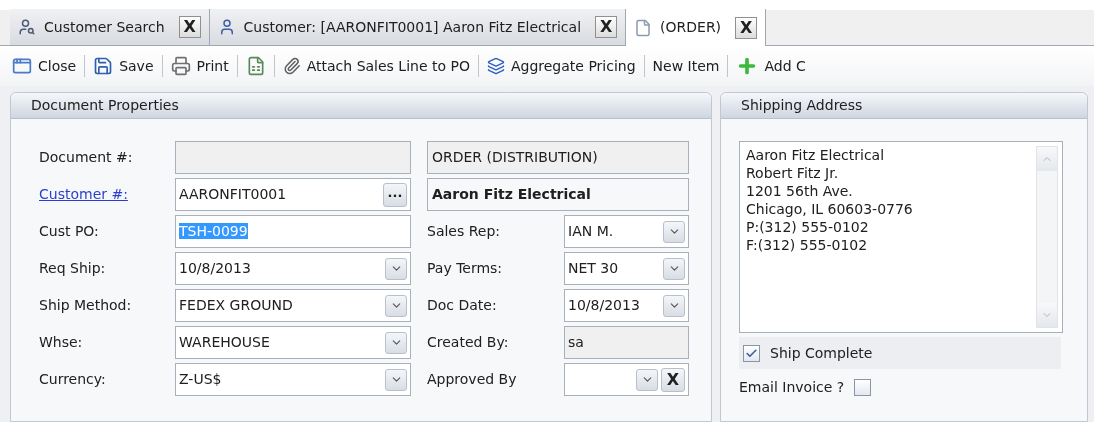 The height and width of the screenshot is (422, 1094). Describe the element at coordinates (696, 27) in the screenshot. I see `tab: (ORDER) X` at that location.